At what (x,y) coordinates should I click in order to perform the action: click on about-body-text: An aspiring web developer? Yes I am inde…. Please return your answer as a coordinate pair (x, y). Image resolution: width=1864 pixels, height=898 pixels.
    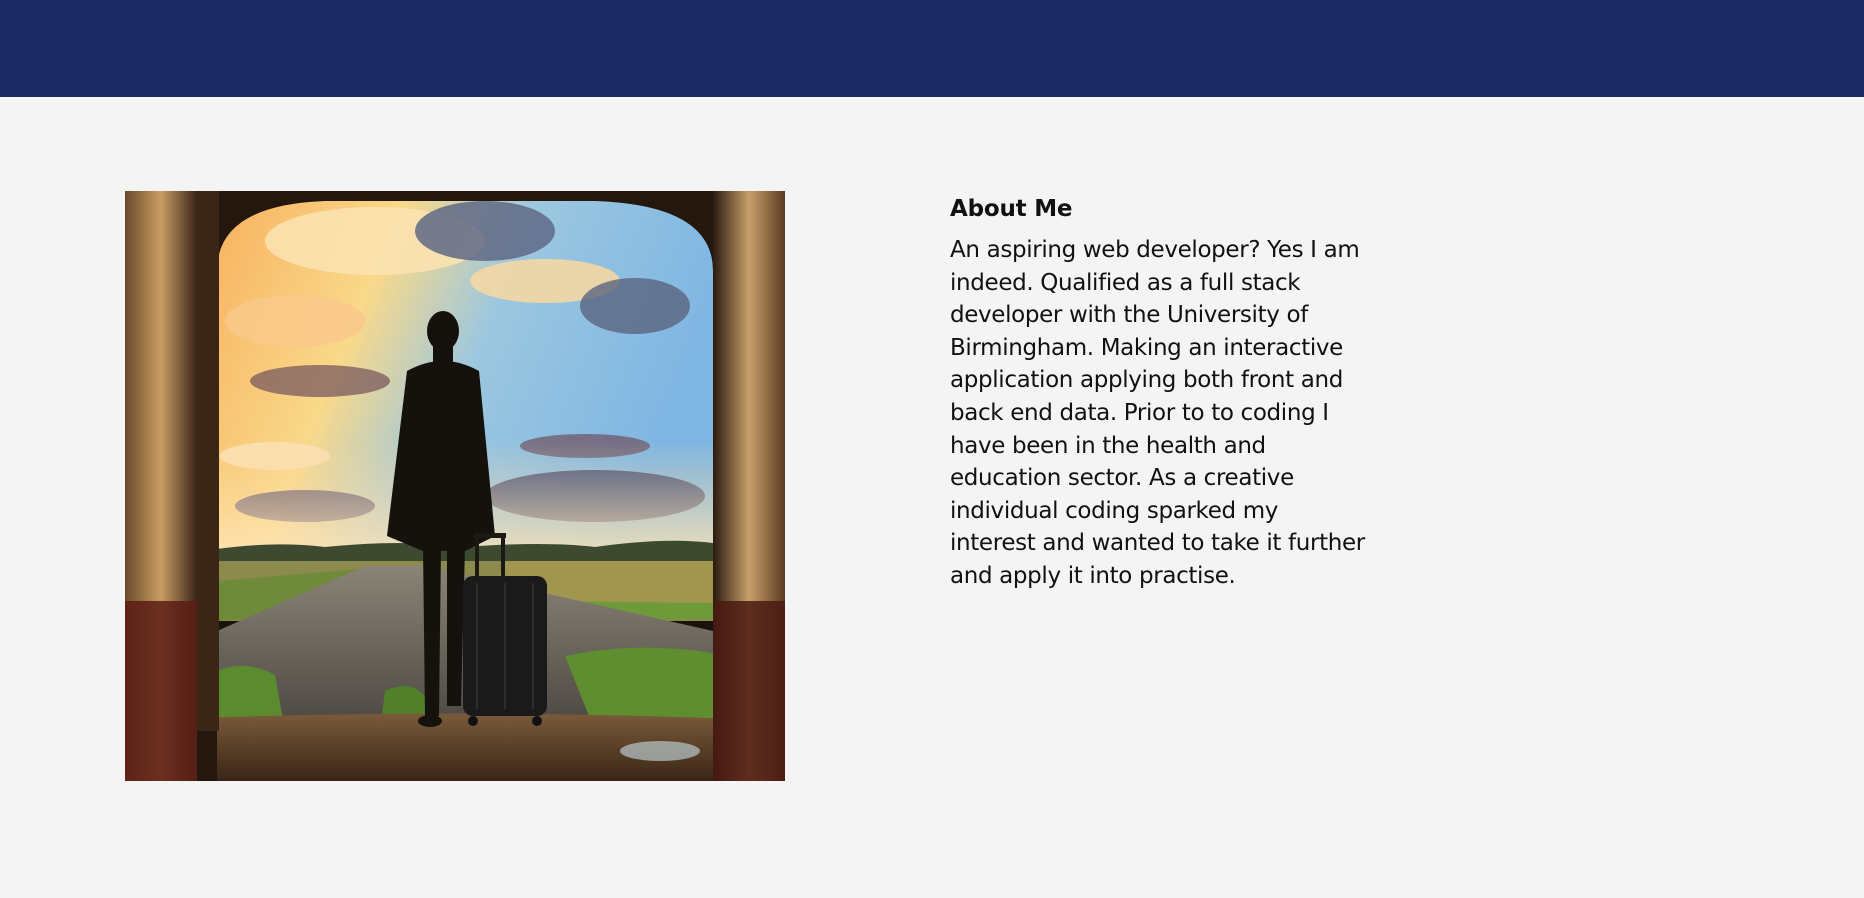
    Looking at the image, I should click on (1157, 413).